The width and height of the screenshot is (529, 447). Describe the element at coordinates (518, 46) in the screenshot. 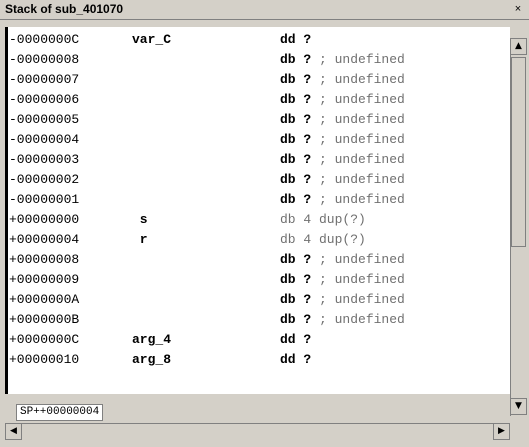

I see `scroll-up-icon: ▲` at that location.